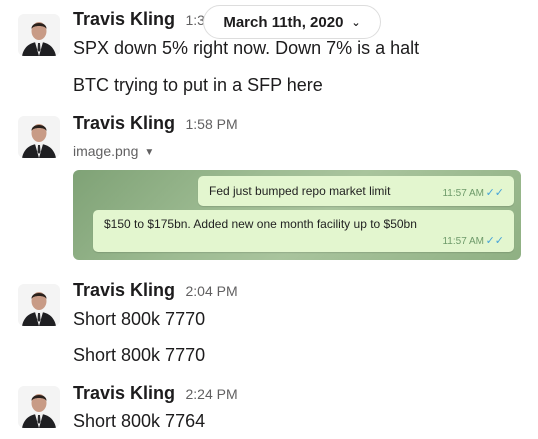 This screenshot has width=538, height=439. What do you see at coordinates (212, 394) in the screenshot?
I see `message-timestamp: 2:24 PM` at bounding box center [212, 394].